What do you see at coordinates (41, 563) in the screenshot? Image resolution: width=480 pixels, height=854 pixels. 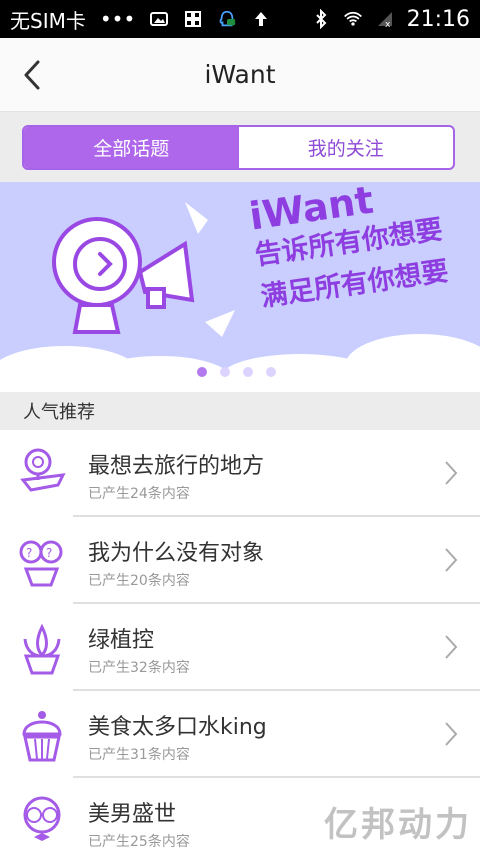 I see `question-person-icon: ??` at bounding box center [41, 563].